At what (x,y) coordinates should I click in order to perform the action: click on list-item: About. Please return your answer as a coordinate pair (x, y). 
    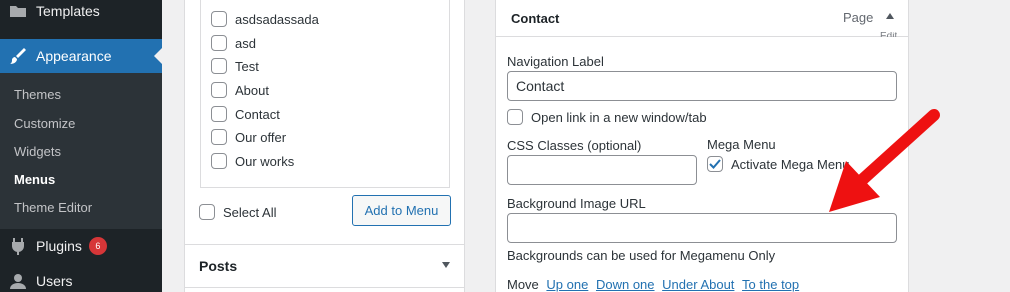
    Looking at the image, I should click on (240, 90).